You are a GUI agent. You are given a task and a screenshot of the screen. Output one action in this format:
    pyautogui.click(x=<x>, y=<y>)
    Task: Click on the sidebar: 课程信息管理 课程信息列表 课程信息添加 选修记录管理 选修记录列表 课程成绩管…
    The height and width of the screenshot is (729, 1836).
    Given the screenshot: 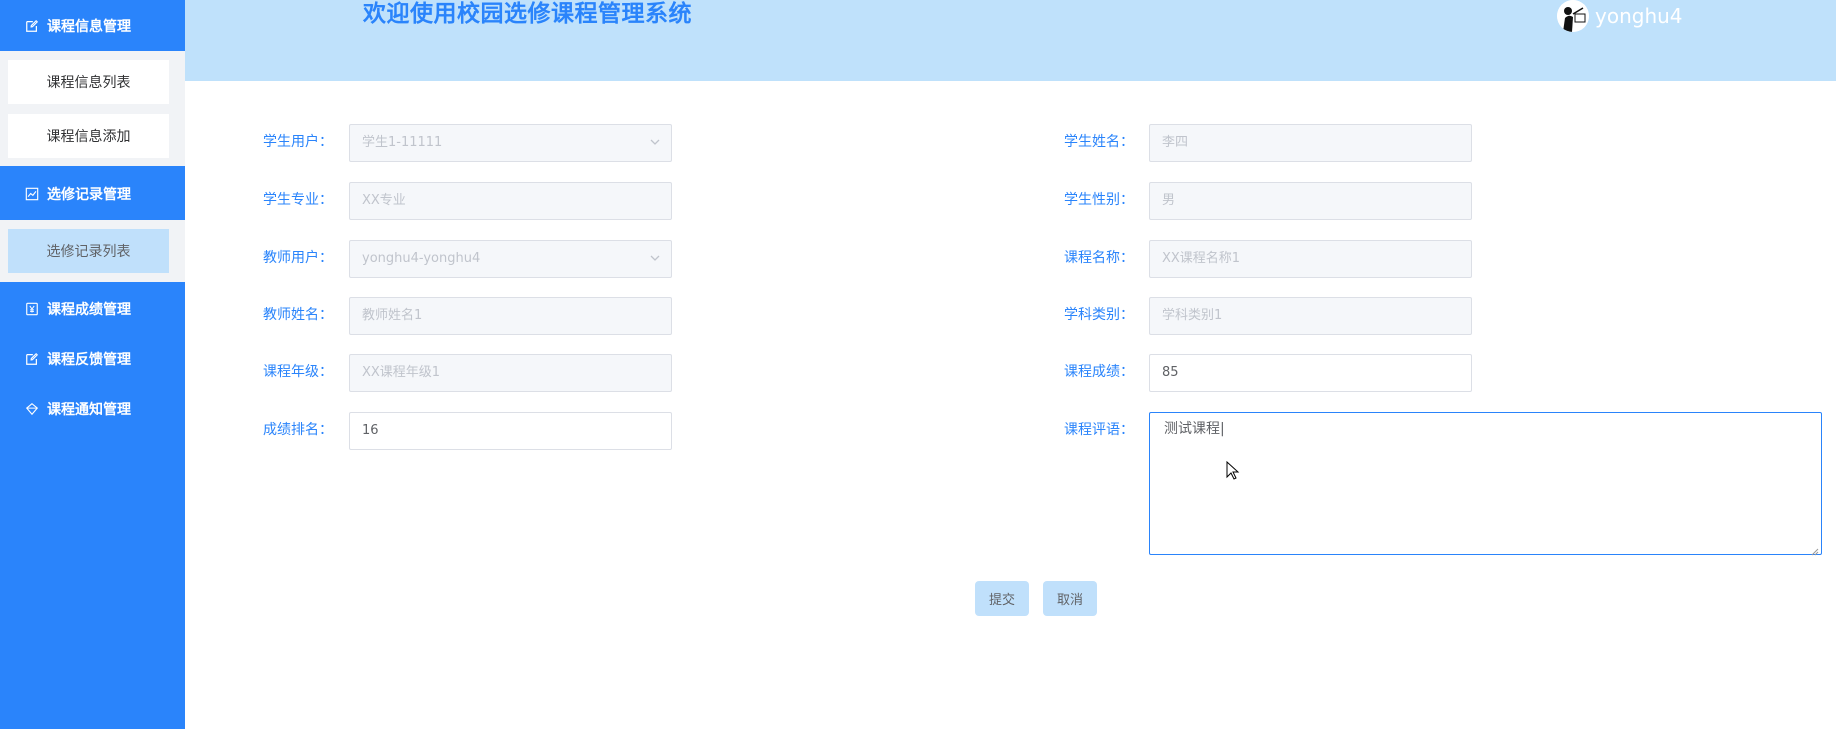 What is the action you would take?
    pyautogui.click(x=92, y=364)
    